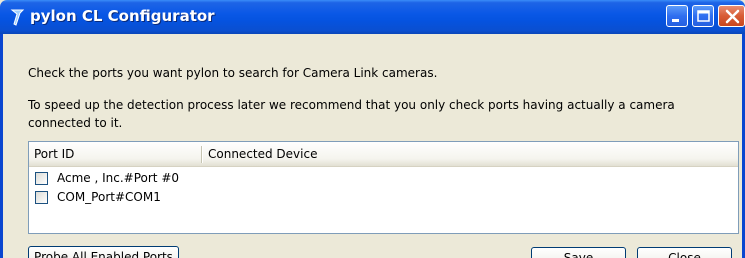  I want to click on maximize-button, so click(703, 16).